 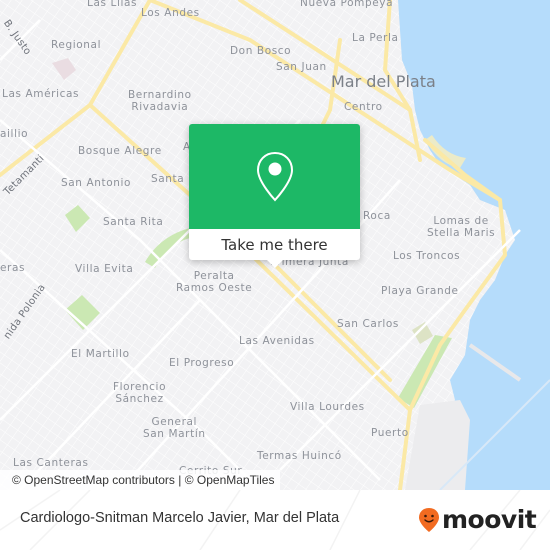 What do you see at coordinates (383, 81) in the screenshot?
I see `city-label: Mar del Plata` at bounding box center [383, 81].